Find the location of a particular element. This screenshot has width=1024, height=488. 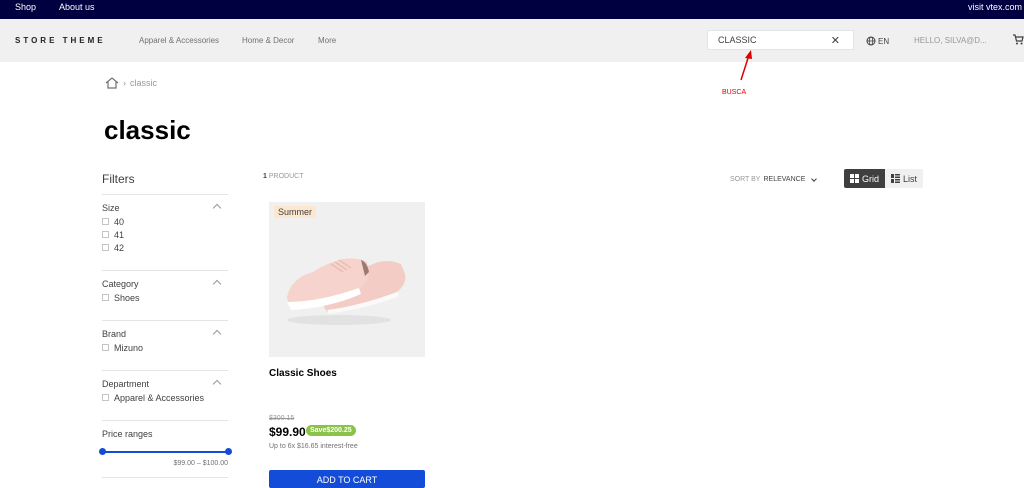

filter-size: Size 40 41 42 is located at coordinates (165, 232).